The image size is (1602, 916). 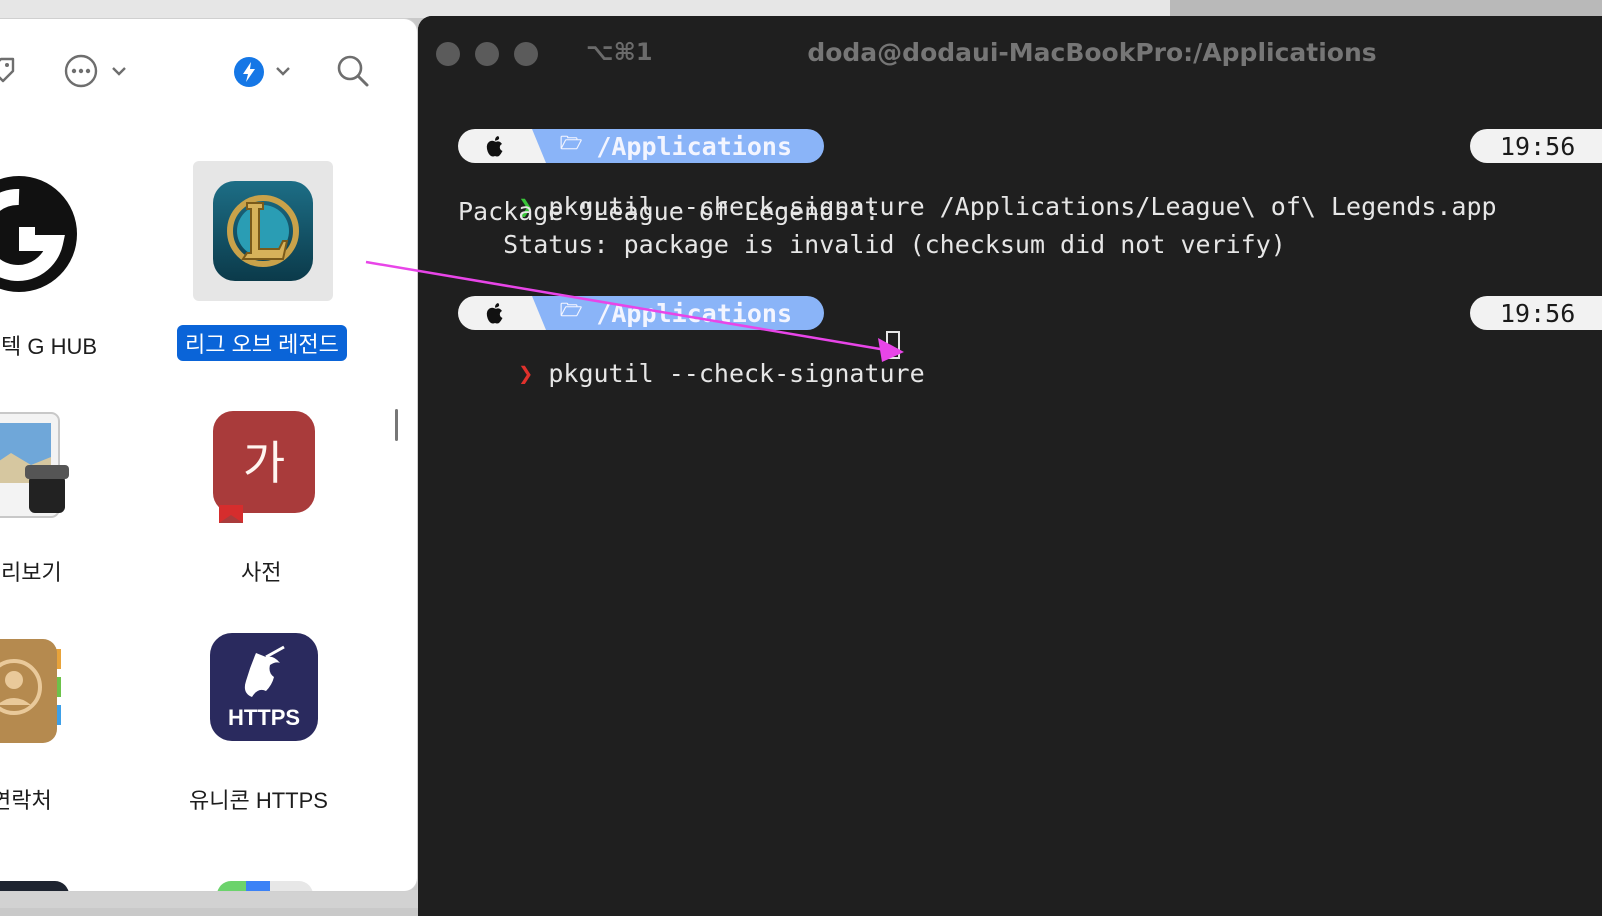 I want to click on text-cursor, so click(x=893, y=345).